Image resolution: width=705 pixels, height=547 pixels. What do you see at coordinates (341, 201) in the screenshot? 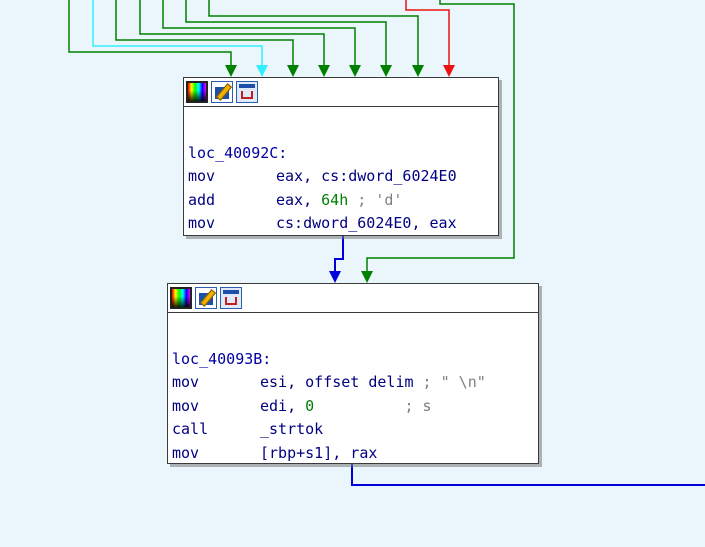
I see `instruction-line: add eax, 64h ; 'd'` at bounding box center [341, 201].